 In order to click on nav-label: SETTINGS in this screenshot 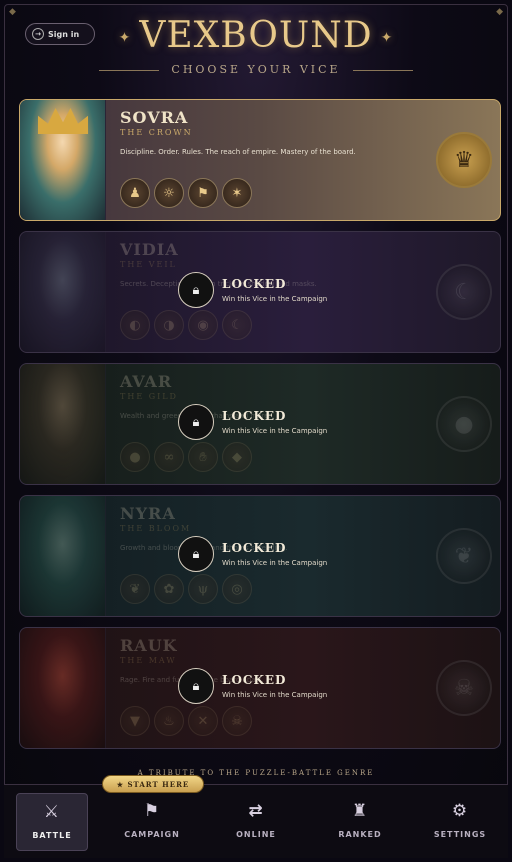, I will do `click(460, 834)`.